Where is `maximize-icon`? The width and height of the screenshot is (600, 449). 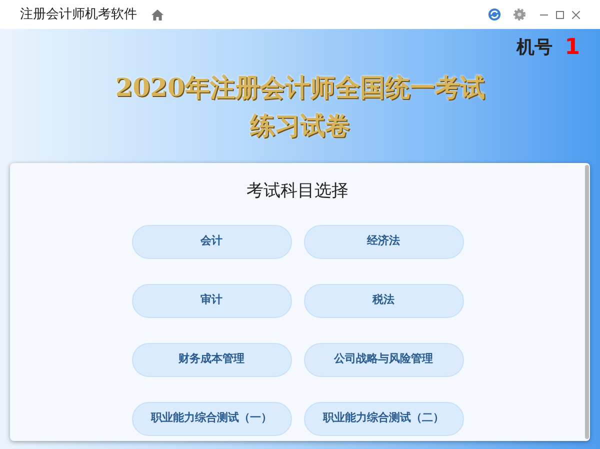
maximize-icon is located at coordinates (560, 14).